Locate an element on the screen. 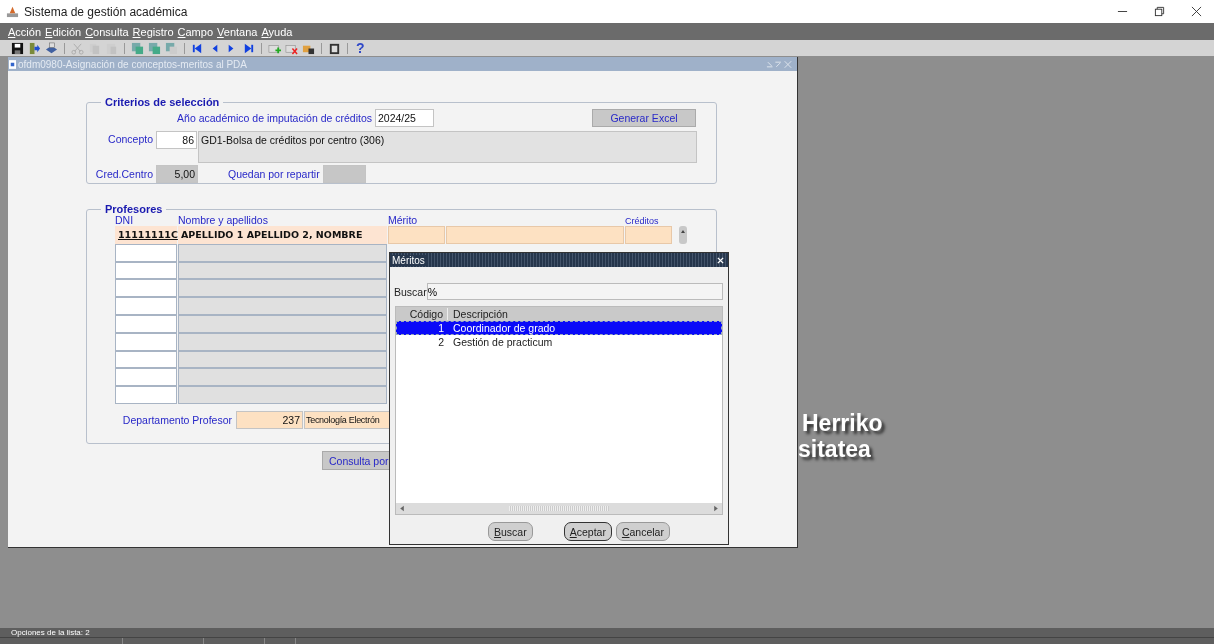  menu-item: Ayuda is located at coordinates (277, 31).